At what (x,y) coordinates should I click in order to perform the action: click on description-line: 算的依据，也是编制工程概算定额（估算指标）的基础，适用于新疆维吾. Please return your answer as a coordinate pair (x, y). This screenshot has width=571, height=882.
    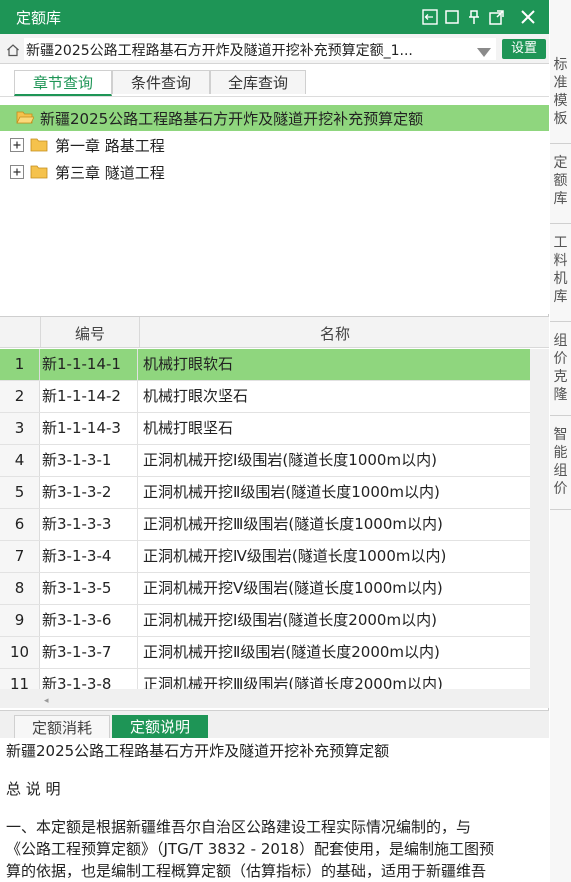
    Looking at the image, I should click on (246, 871).